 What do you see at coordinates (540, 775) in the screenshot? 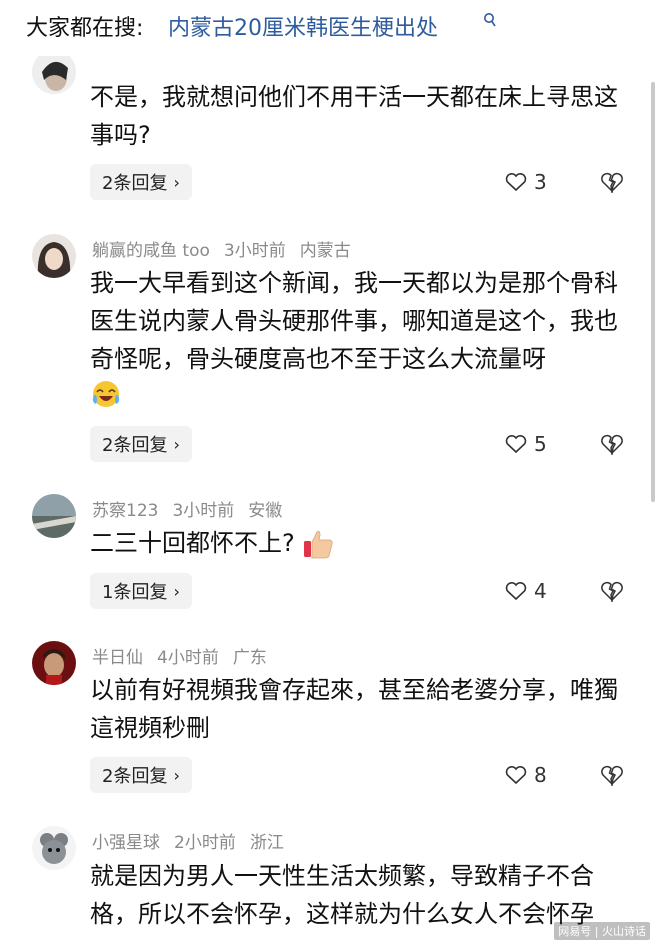
I see `like-count: 8` at bounding box center [540, 775].